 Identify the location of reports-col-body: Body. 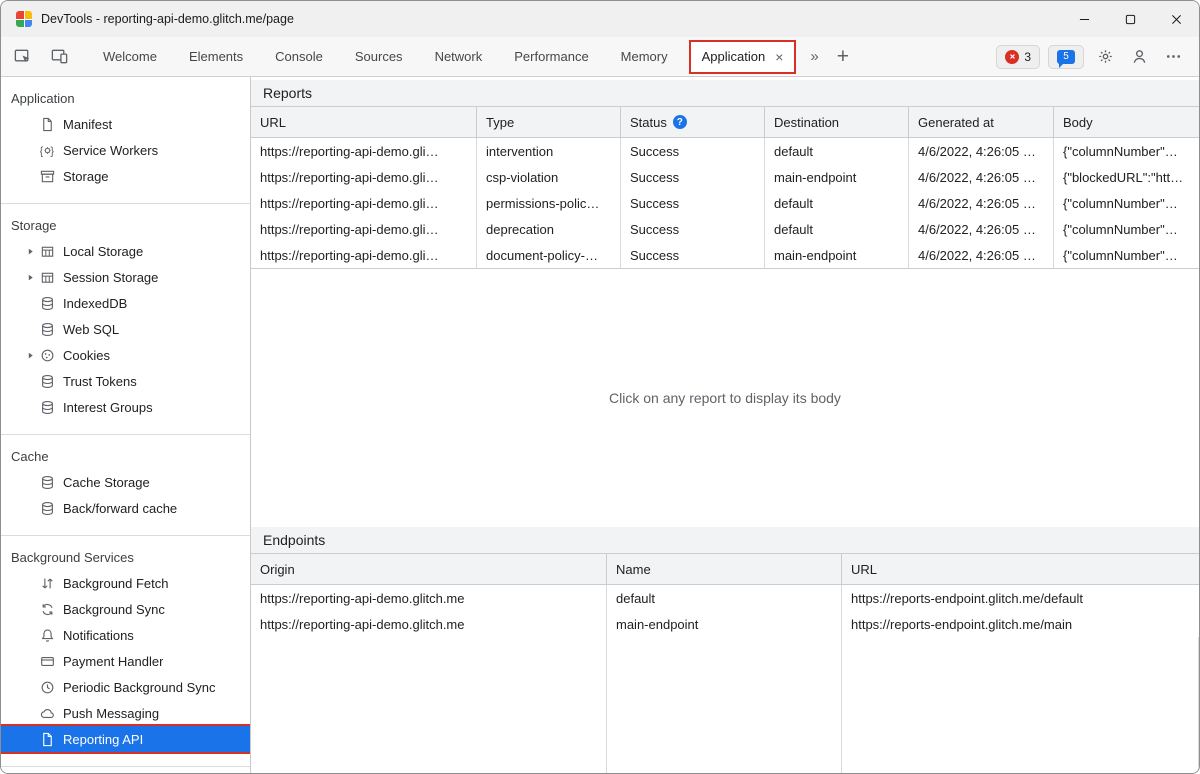
(1126, 122).